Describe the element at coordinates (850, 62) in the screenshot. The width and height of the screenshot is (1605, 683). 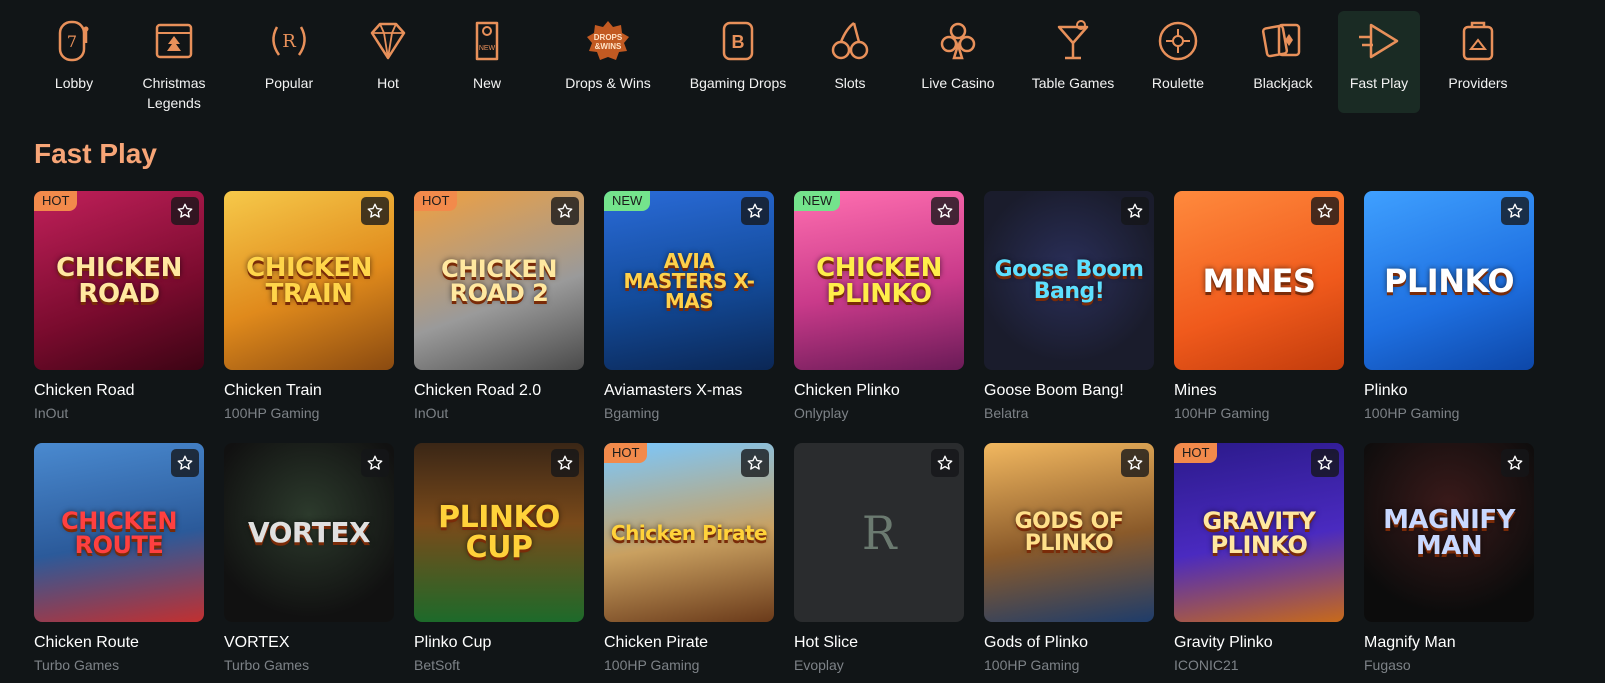
I see `nav-item-slots: Slots` at that location.